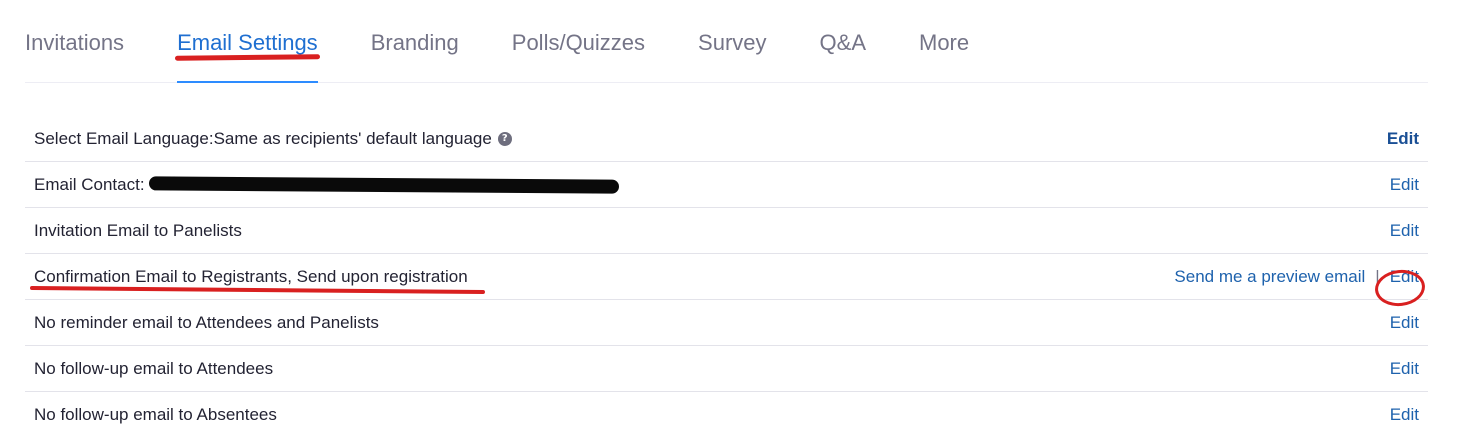 This screenshot has width=1457, height=448. I want to click on setting-row-followup-attendees: No follow-up email to Attendees Edit, so click(726, 369).